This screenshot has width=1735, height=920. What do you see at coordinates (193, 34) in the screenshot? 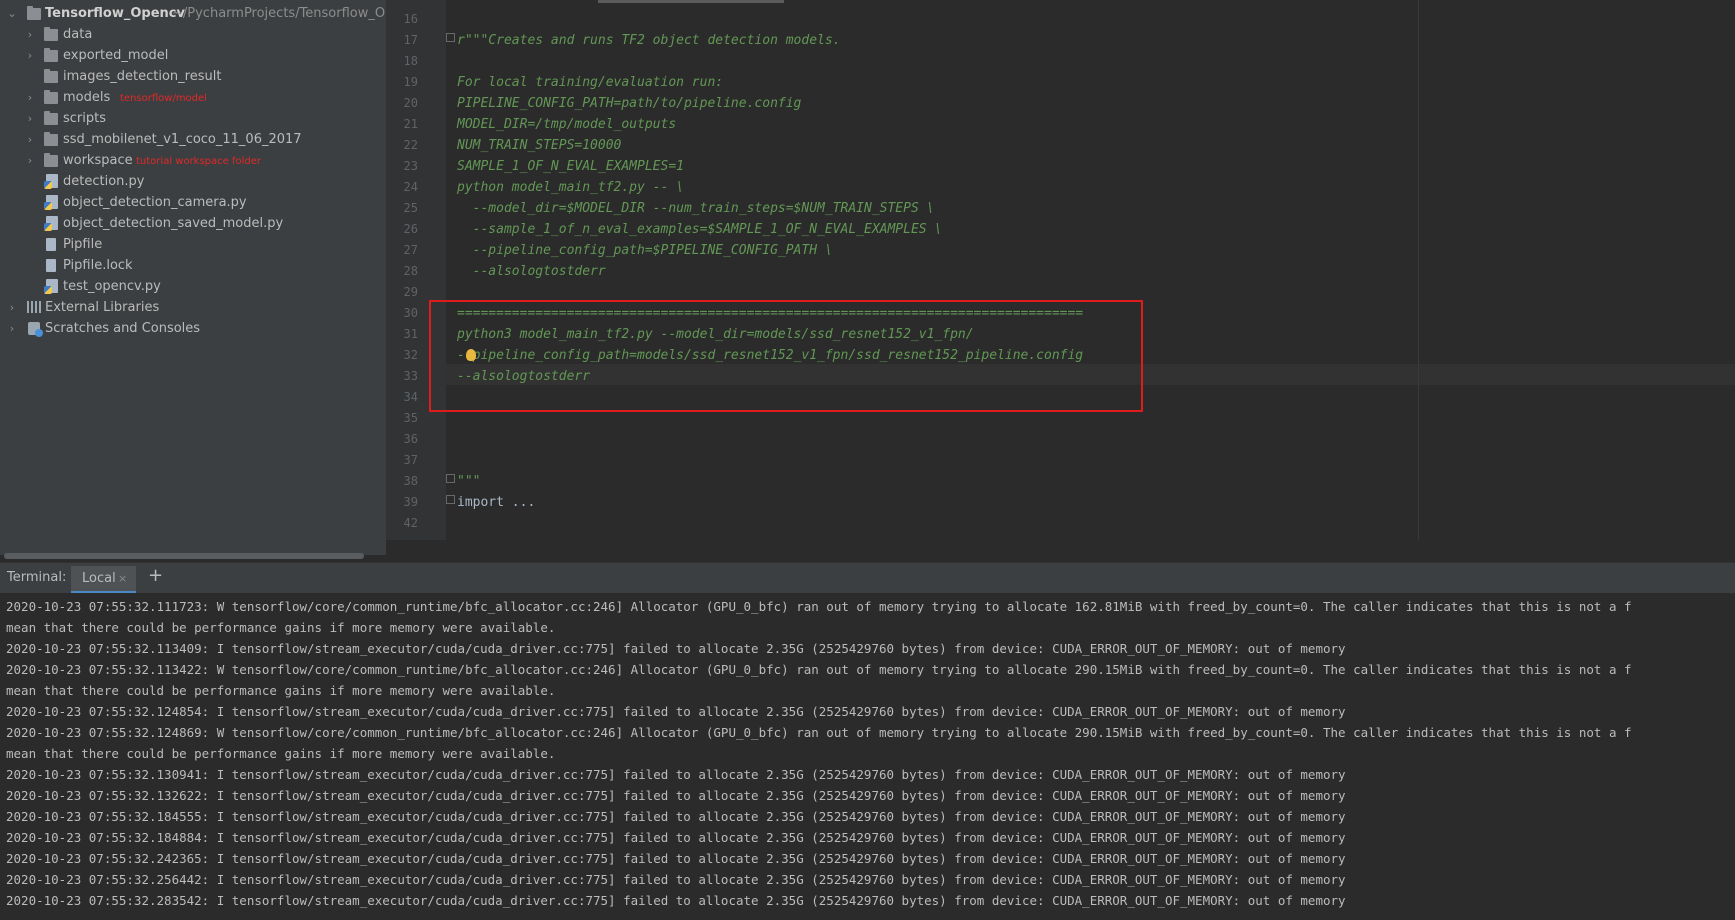
I see `tree-item: › data` at bounding box center [193, 34].